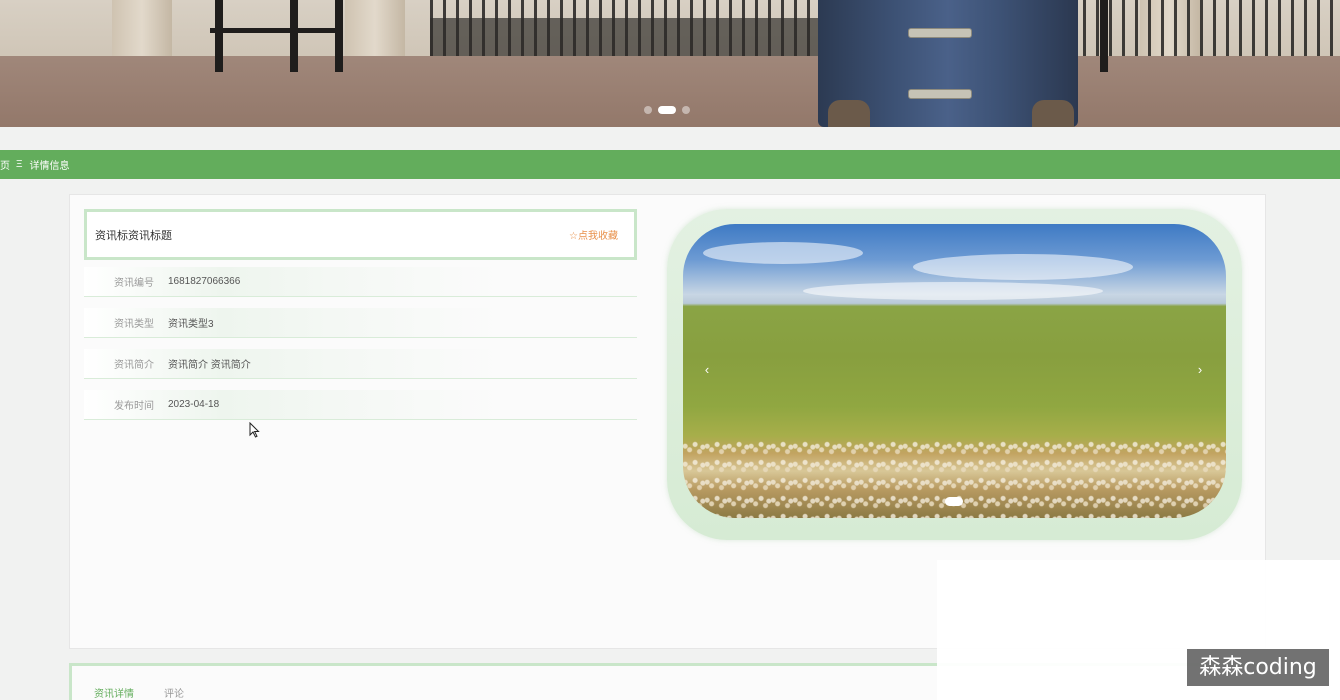 The height and width of the screenshot is (700, 1340). What do you see at coordinates (194, 404) in the screenshot?
I see `info-value: 2023-04-18` at bounding box center [194, 404].